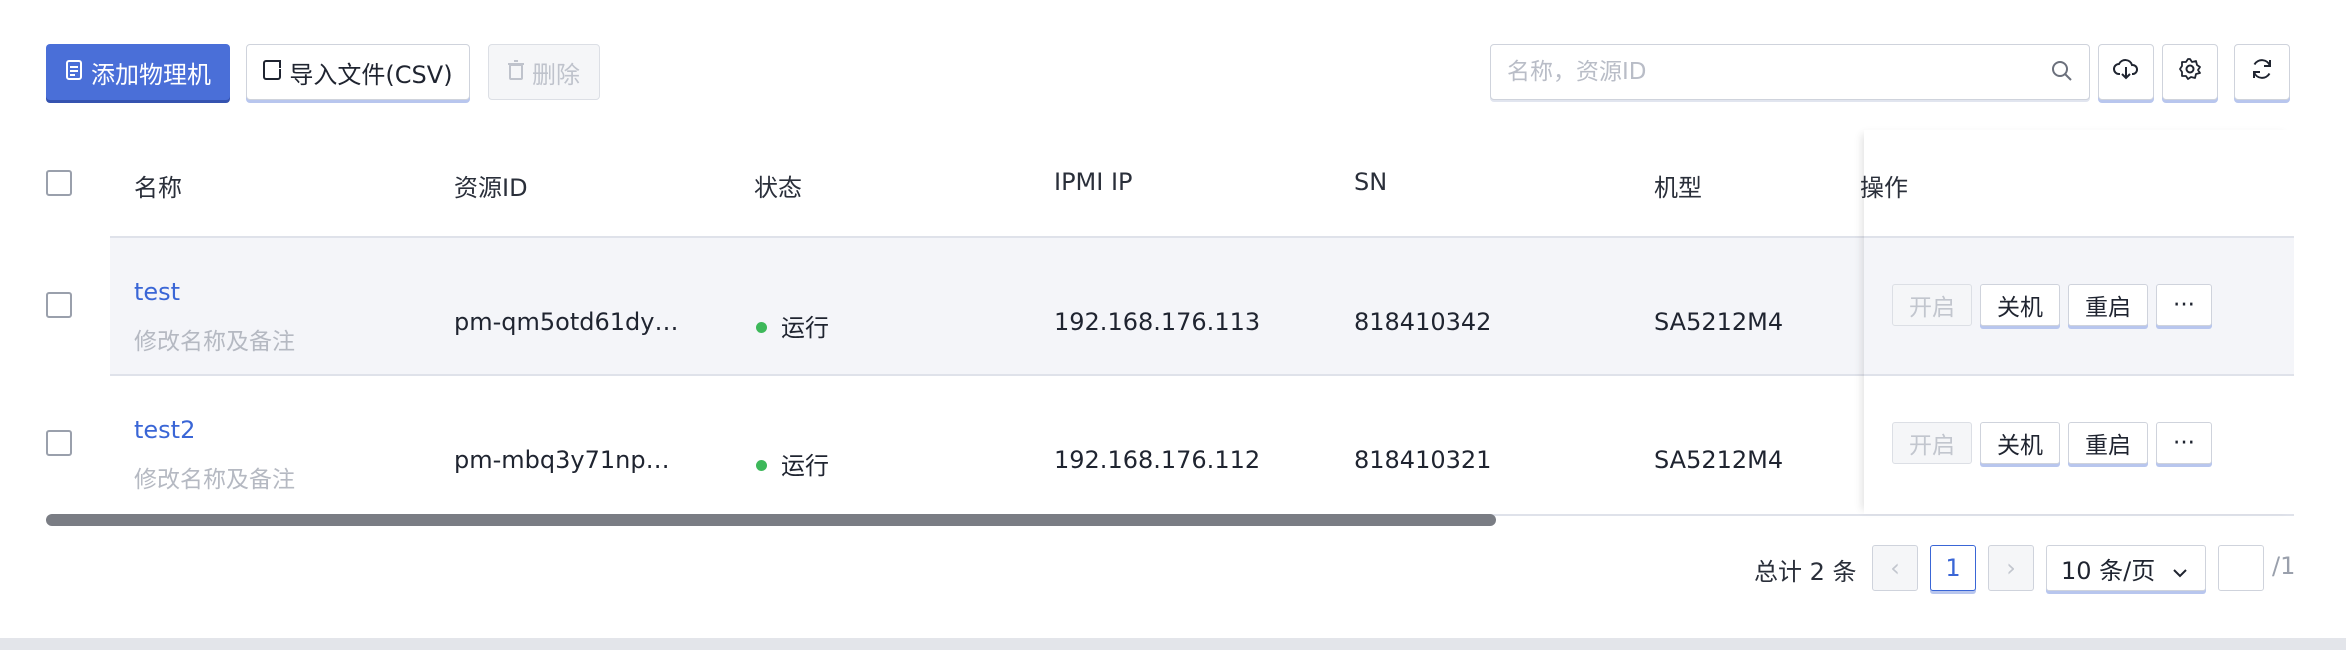 This screenshot has height=650, width=2346. What do you see at coordinates (2108, 570) in the screenshot?
I see `page-size-value: 10 条/页` at bounding box center [2108, 570].